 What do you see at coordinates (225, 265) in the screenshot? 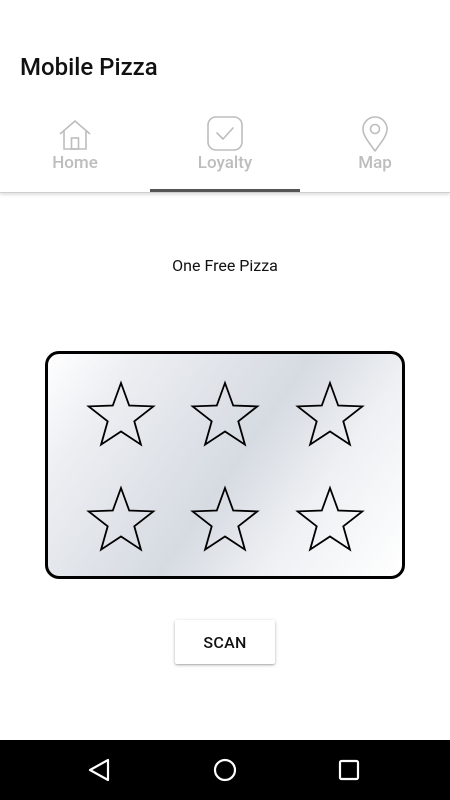
I see `reward-title: One Free Pizza` at bounding box center [225, 265].